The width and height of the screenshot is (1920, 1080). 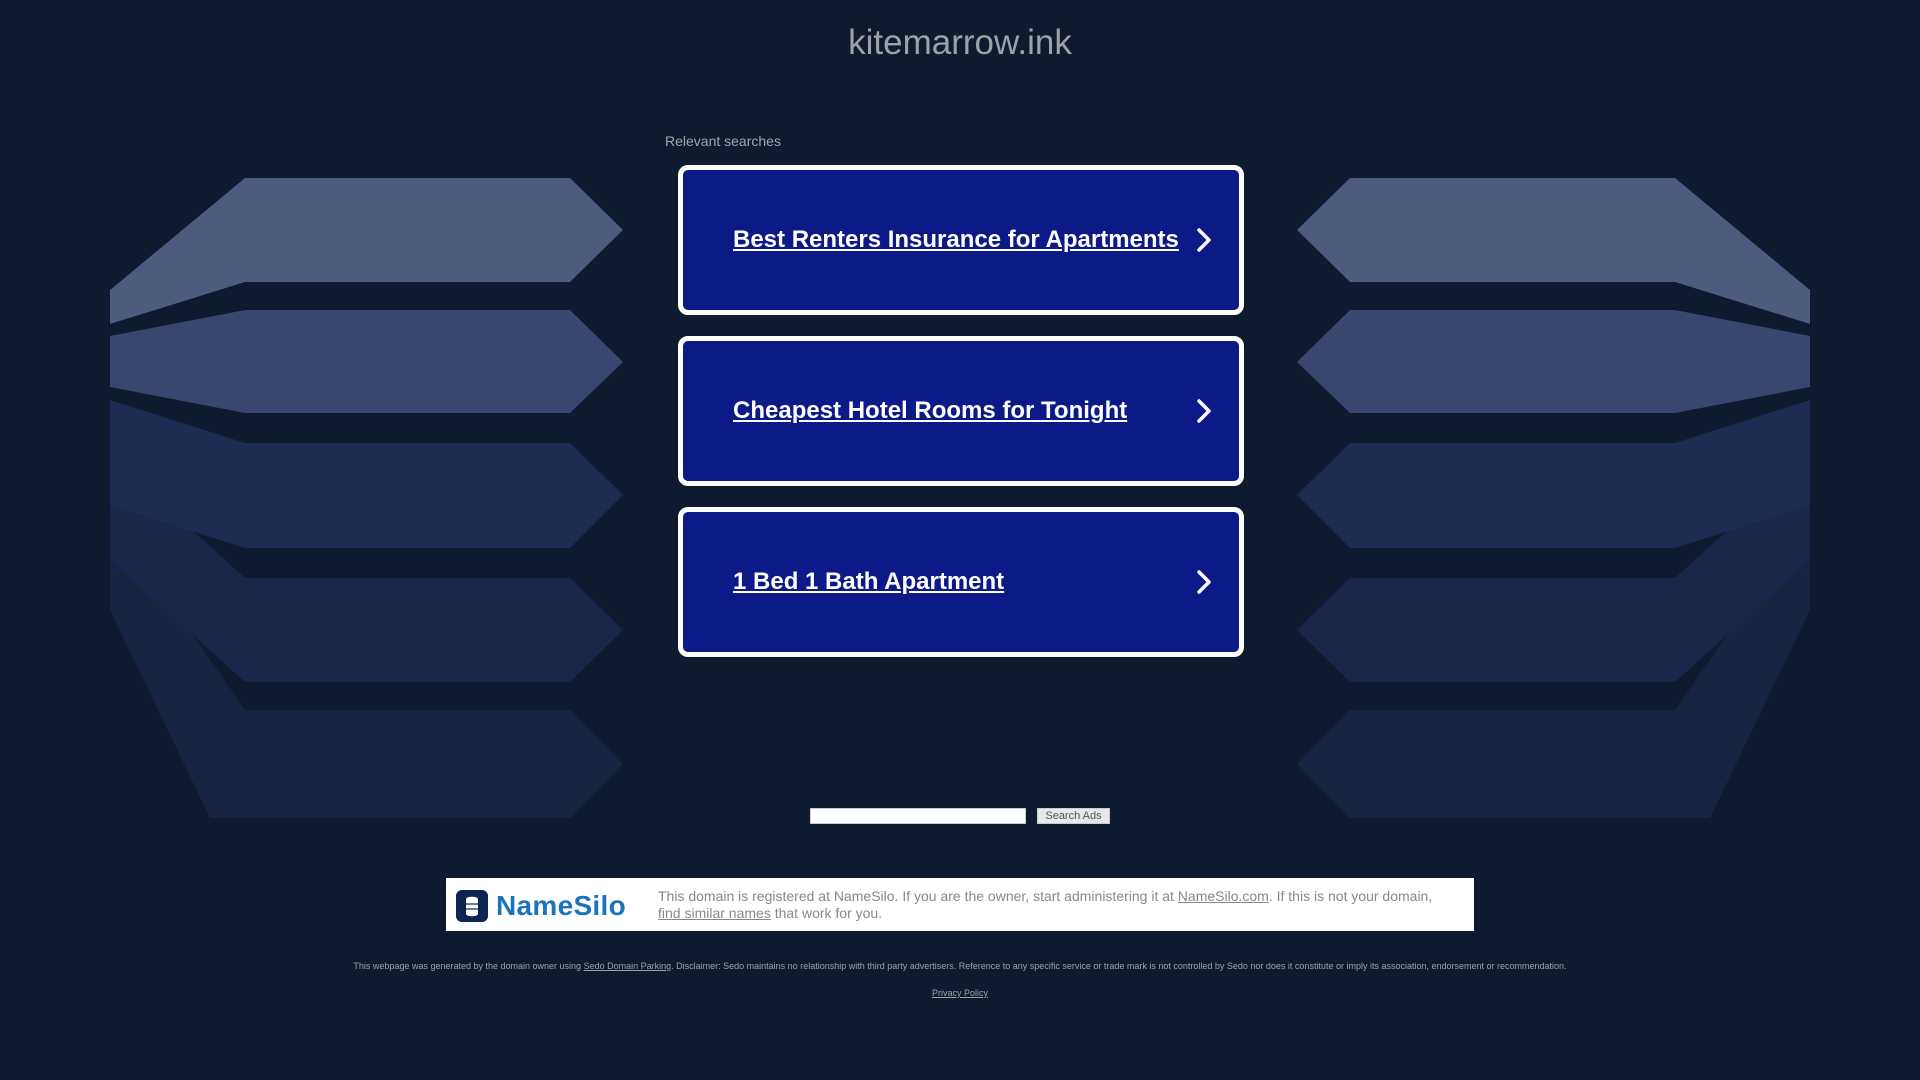 I want to click on privacy-policy-link: Privacy Policy, so click(x=960, y=993).